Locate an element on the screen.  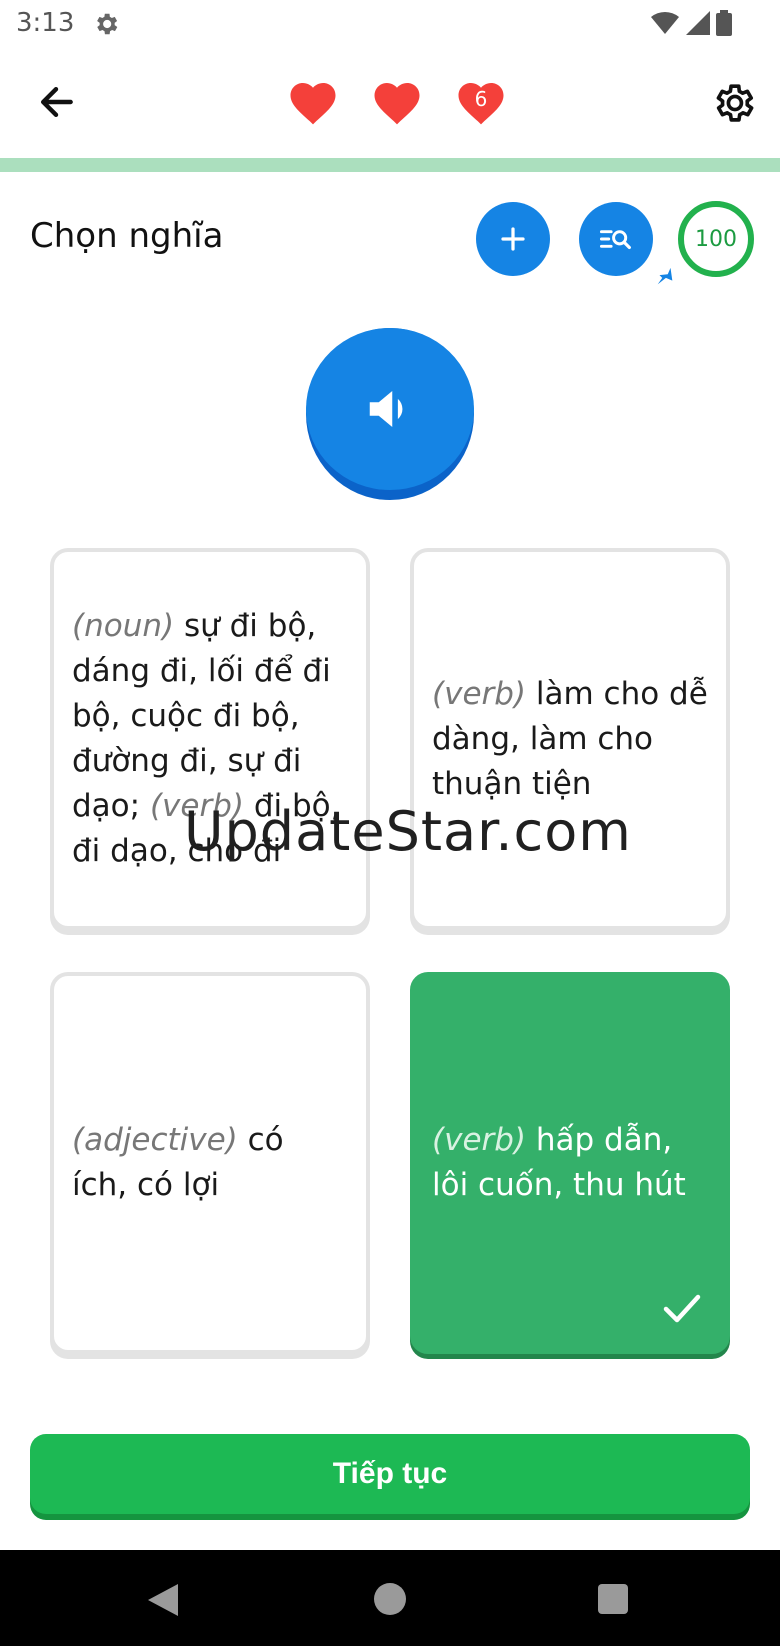
battery-icon is located at coordinates (724, 25).